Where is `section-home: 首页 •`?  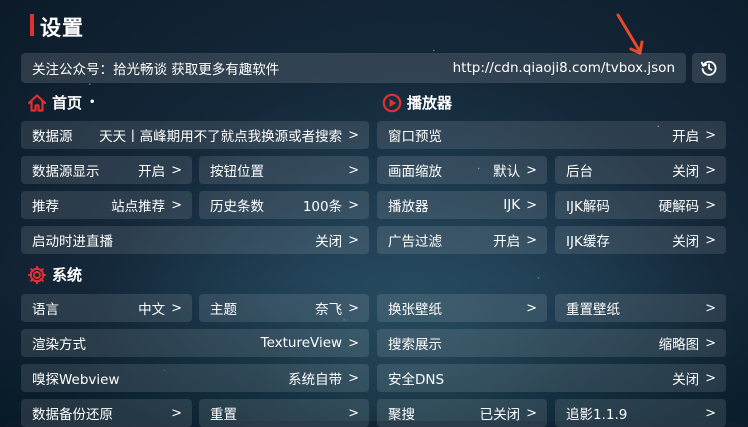
section-home: 首页 • is located at coordinates (61, 102).